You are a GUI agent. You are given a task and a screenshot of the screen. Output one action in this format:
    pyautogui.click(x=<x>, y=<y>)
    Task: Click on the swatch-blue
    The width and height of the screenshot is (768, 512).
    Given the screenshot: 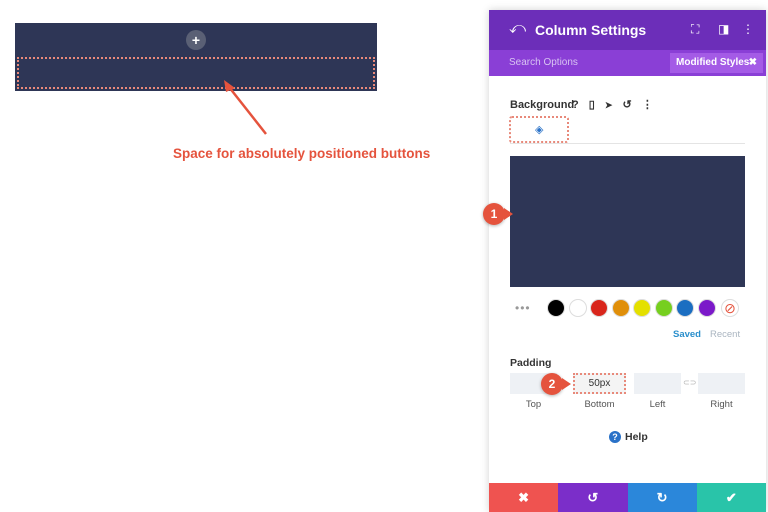 What is the action you would take?
    pyautogui.click(x=685, y=308)
    